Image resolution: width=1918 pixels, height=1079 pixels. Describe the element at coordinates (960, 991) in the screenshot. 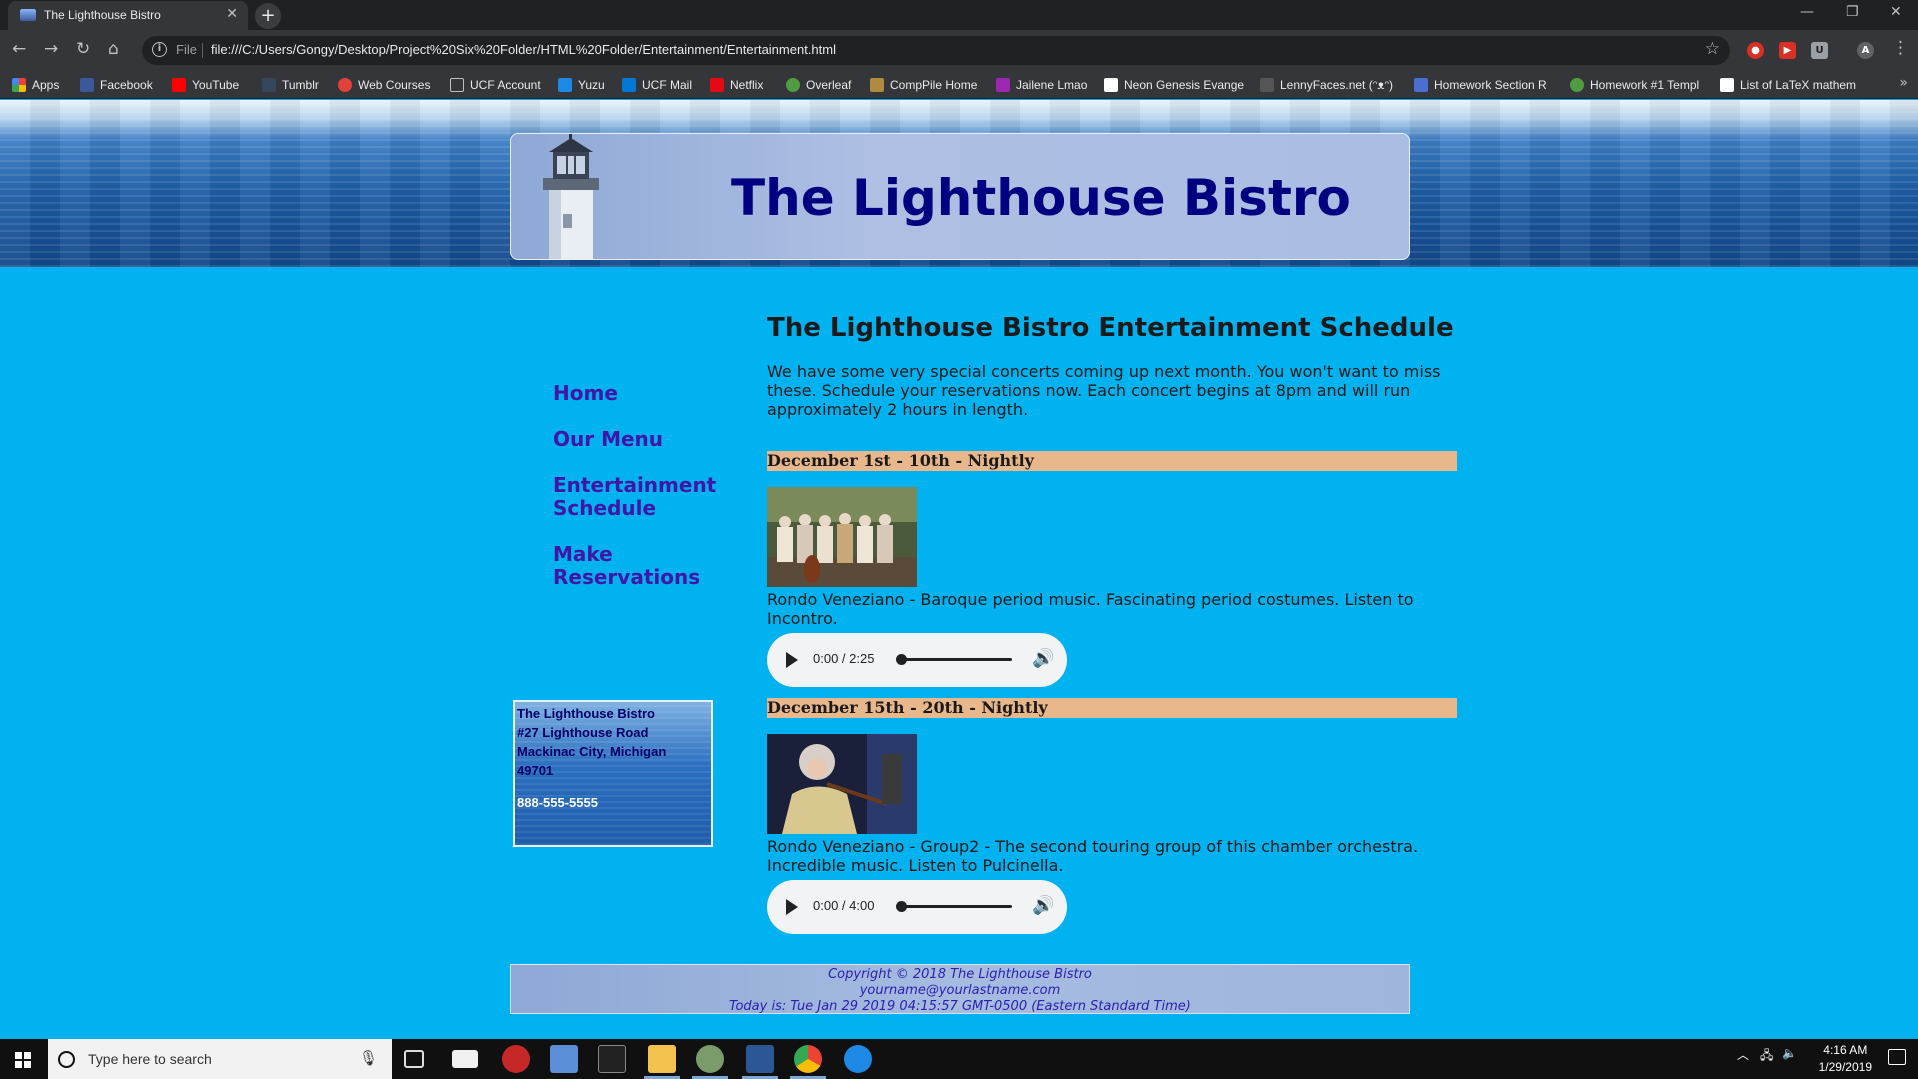

I see `contact-email: yourname@yourlastname.com` at that location.